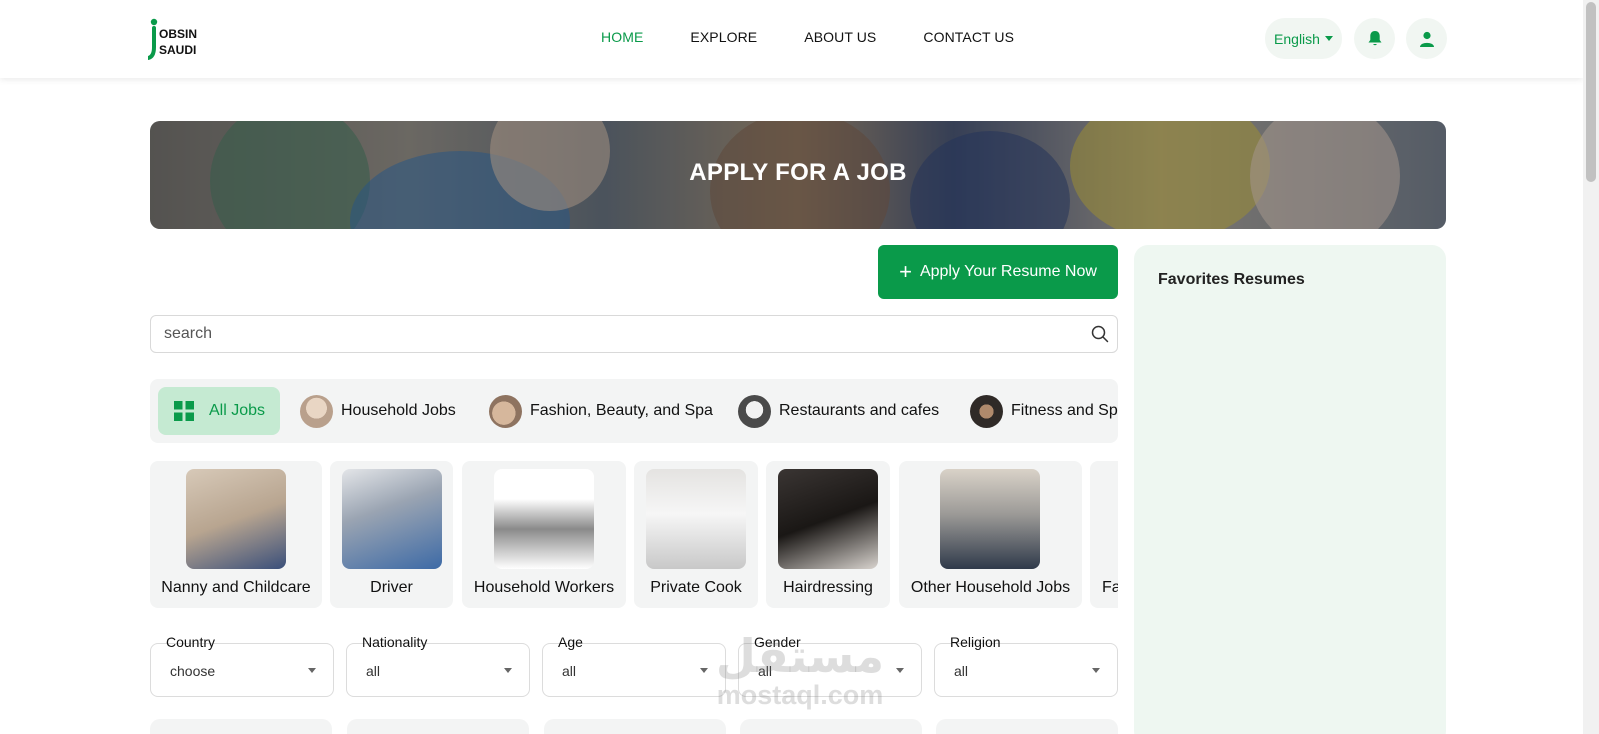 The width and height of the screenshot is (1599, 734). I want to click on subcategory-label: Private Cook, so click(696, 587).